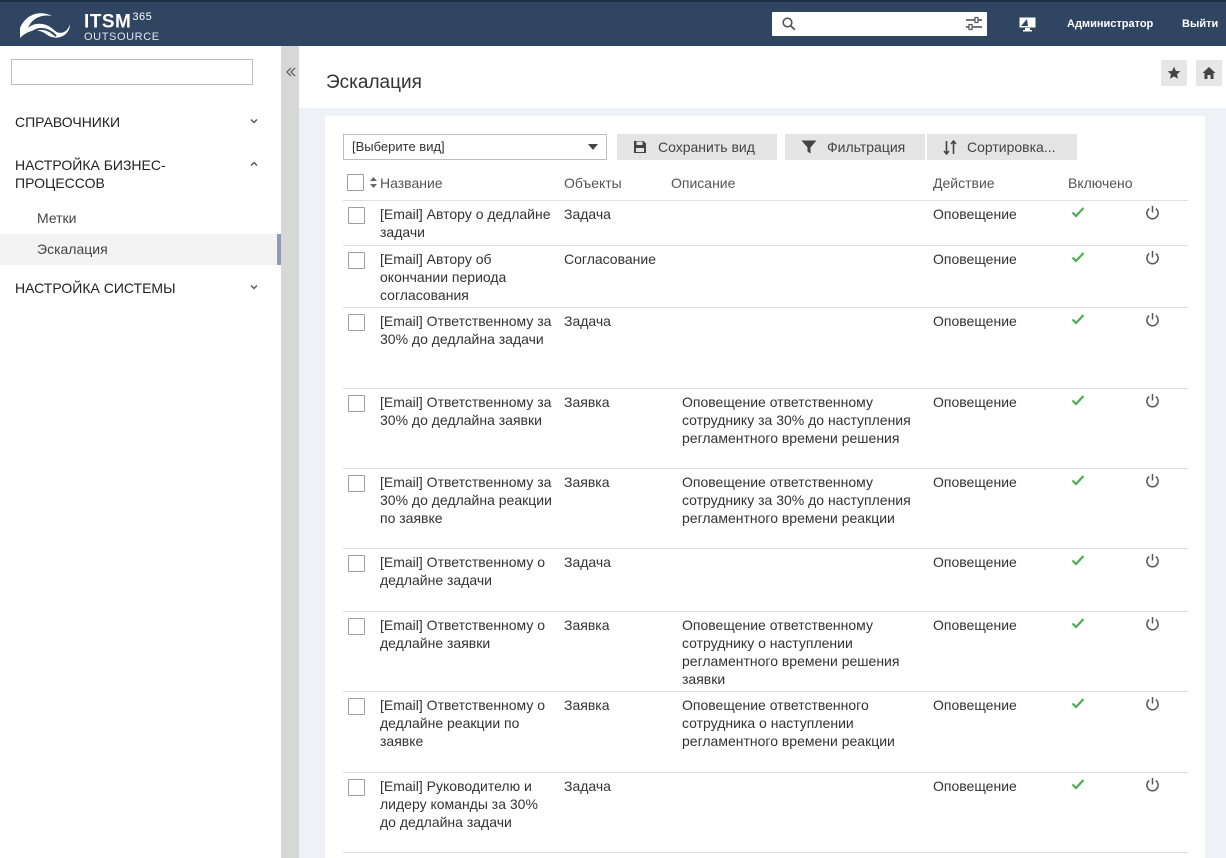  Describe the element at coordinates (254, 164) in the screenshot. I see `chevron-up-icon` at that location.